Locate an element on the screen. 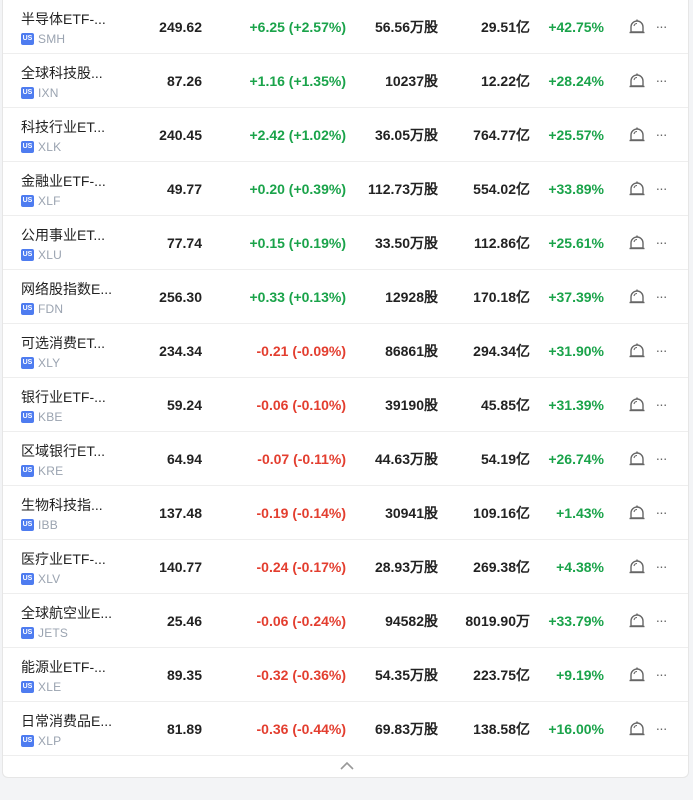 The image size is (693, 800). etf-ticker-line: US SMH is located at coordinates (43, 39).